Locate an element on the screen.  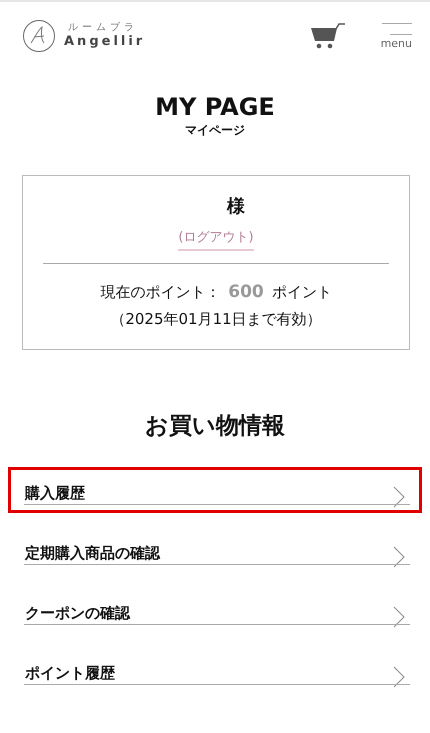
section-title: お買い物情報 is located at coordinates (215, 427).